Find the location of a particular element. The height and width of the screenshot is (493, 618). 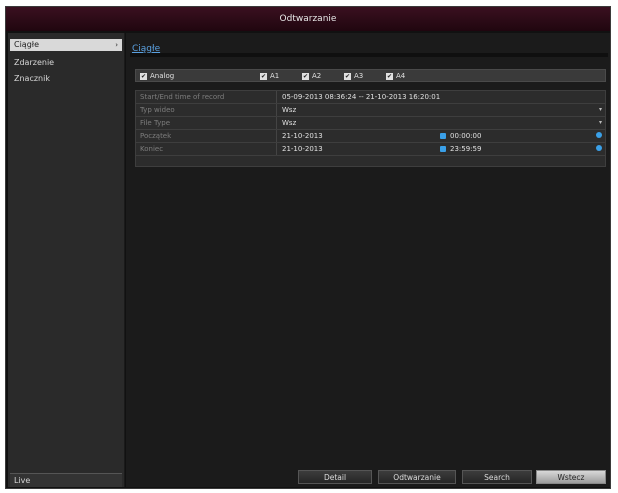

detail-button: Detail is located at coordinates (335, 477).